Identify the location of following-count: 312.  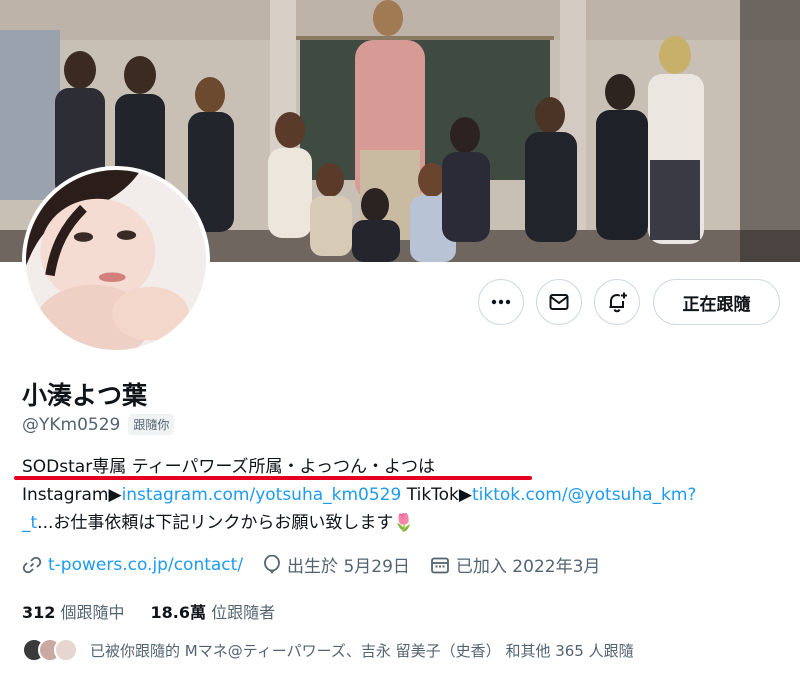
(39, 612).